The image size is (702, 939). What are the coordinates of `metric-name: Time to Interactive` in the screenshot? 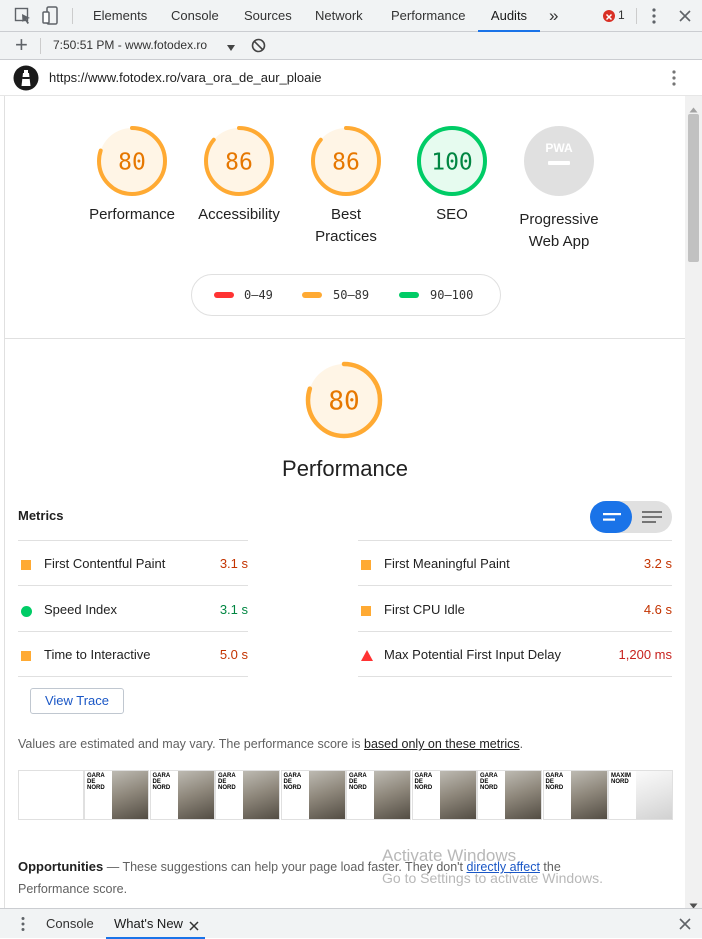 It's located at (97, 654).